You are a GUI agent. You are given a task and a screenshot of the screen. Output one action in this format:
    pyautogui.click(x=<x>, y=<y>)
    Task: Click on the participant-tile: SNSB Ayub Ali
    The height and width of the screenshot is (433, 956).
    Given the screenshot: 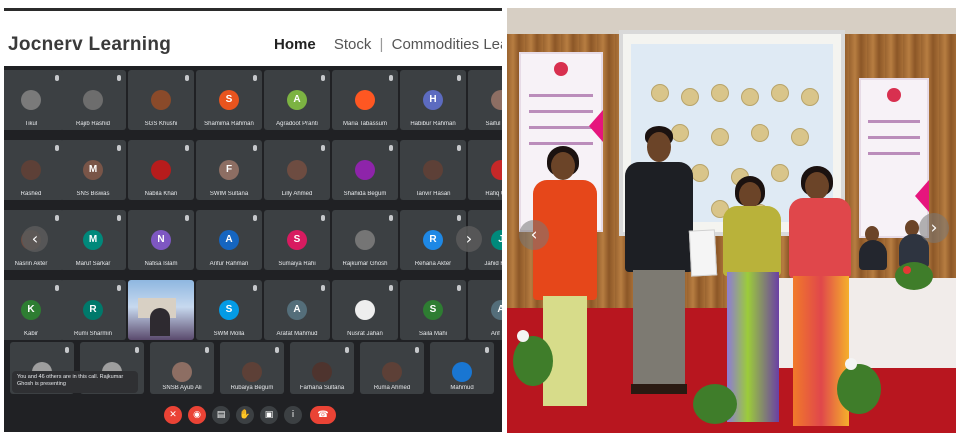 What is the action you would take?
    pyautogui.click(x=182, y=368)
    